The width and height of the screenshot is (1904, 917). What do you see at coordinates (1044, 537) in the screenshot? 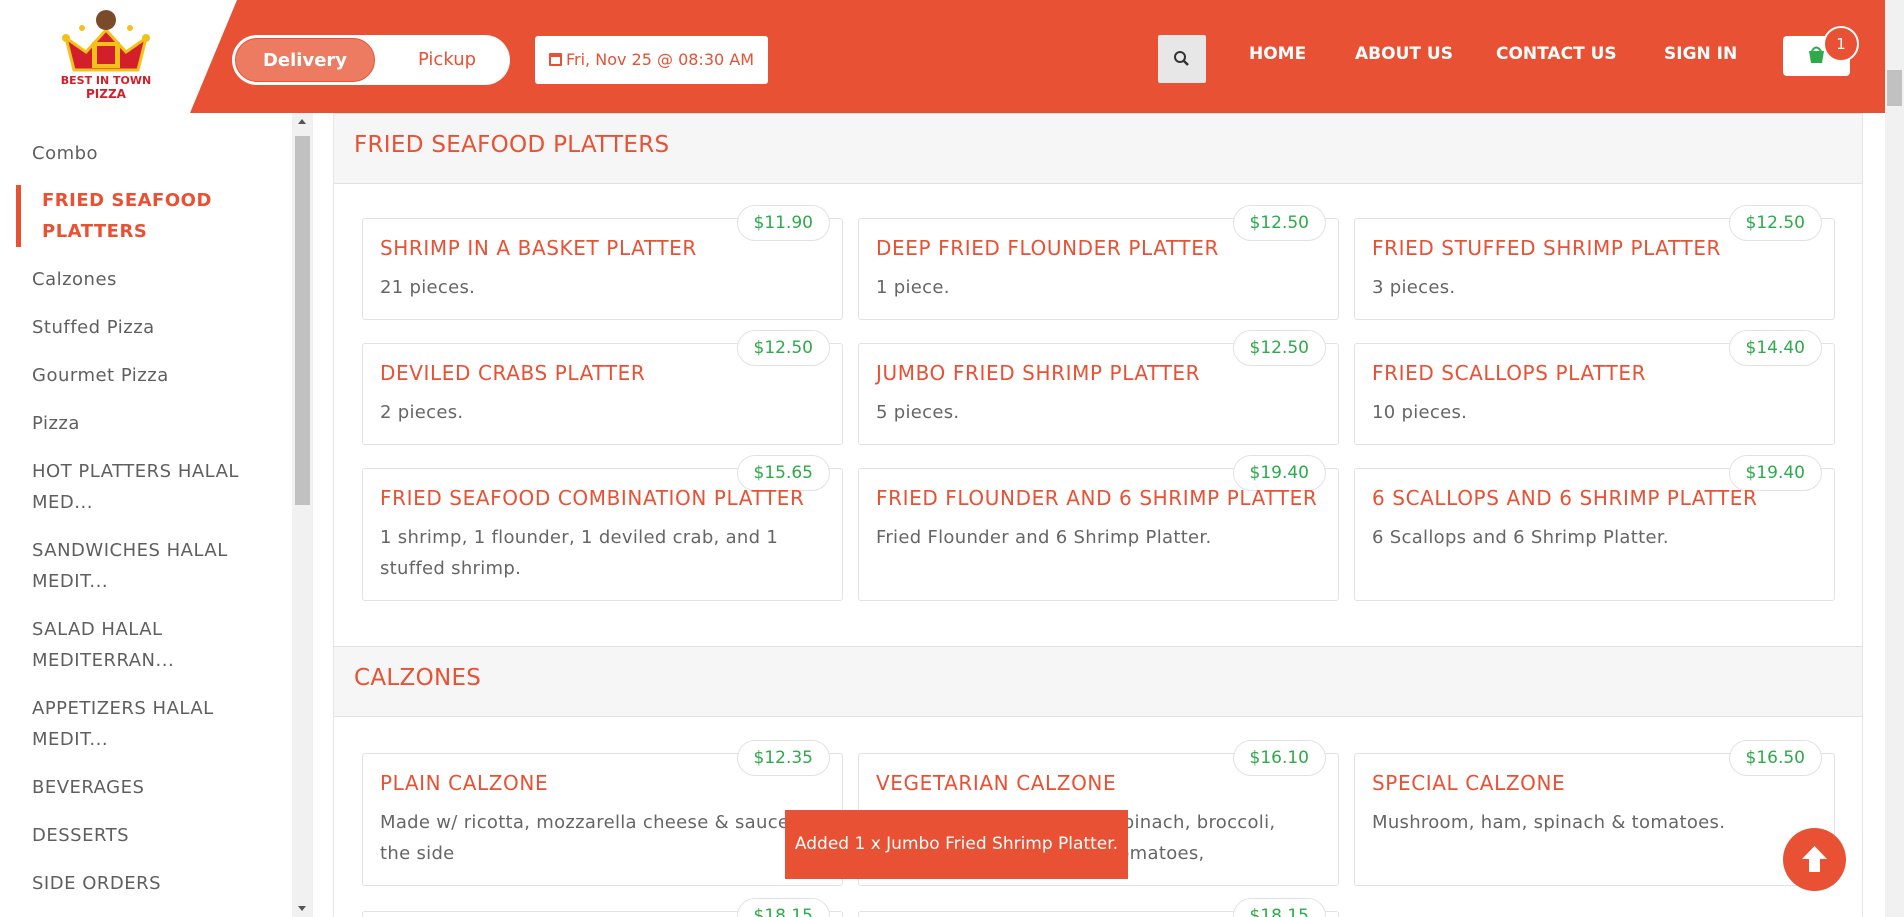
I see `menu-item-description: Fried Flounder and 6 Shrimp Platter.` at bounding box center [1044, 537].